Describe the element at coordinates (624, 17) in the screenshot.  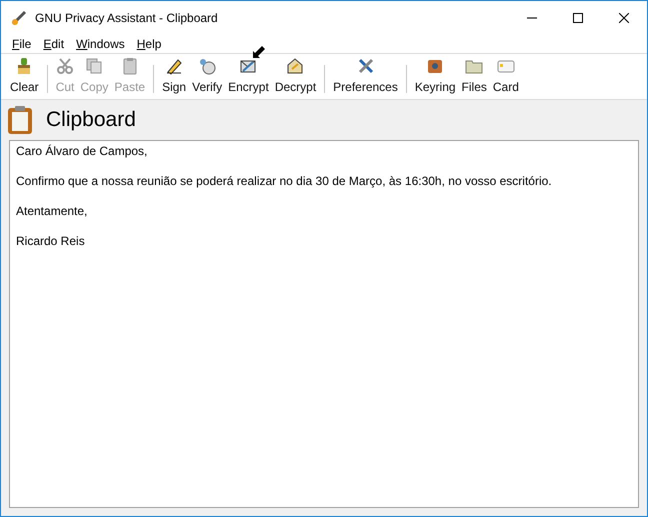
I see `close-icon` at that location.